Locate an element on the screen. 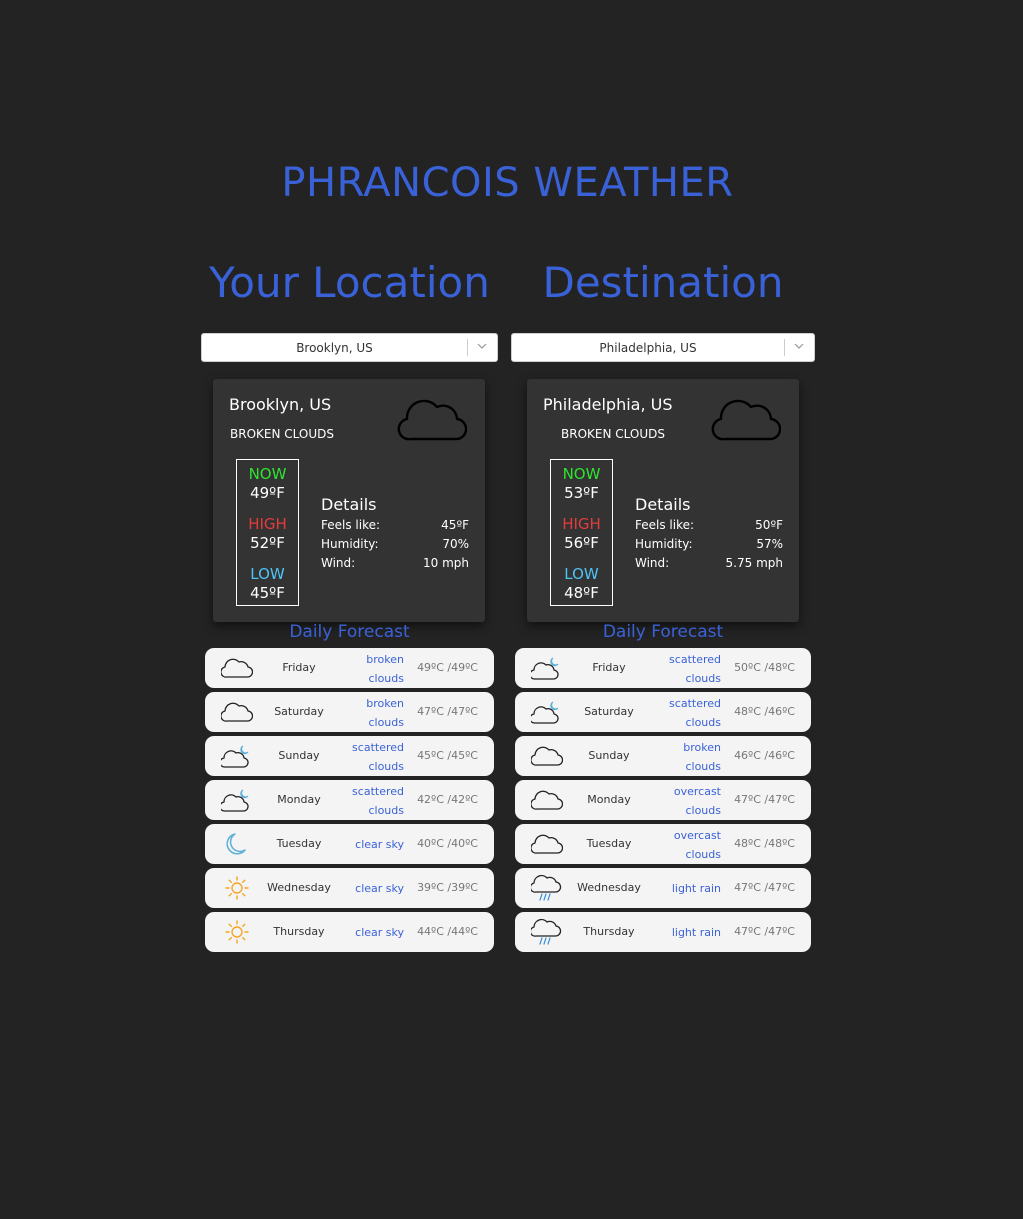  moon-icon is located at coordinates (236, 844).